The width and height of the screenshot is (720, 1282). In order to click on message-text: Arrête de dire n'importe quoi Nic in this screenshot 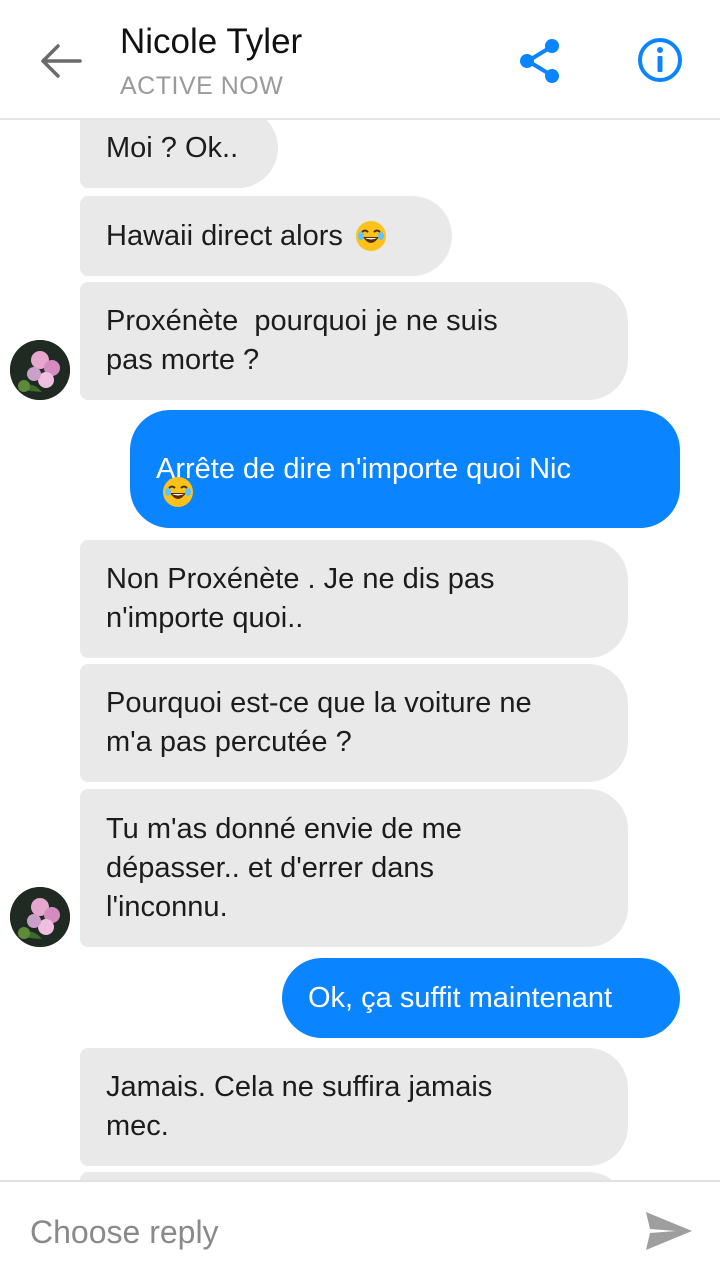, I will do `click(363, 468)`.